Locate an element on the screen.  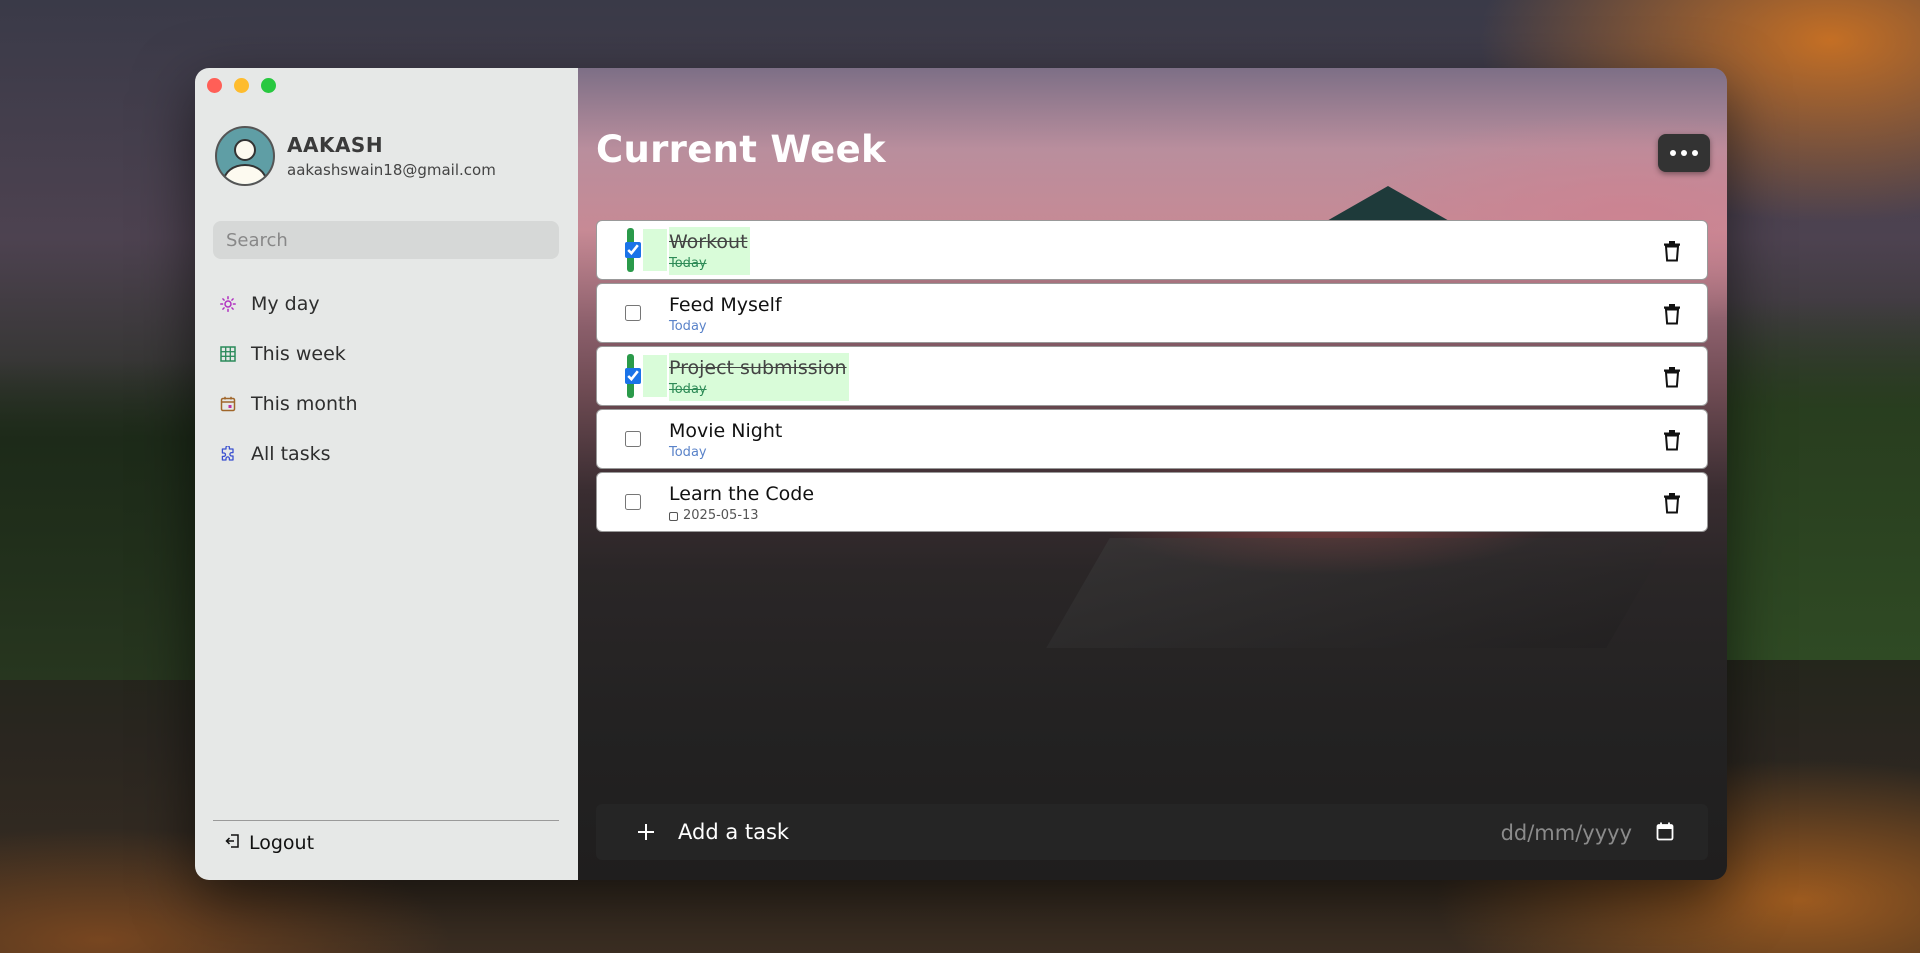
sidebar-item-my-day: My day is located at coordinates (288, 304).